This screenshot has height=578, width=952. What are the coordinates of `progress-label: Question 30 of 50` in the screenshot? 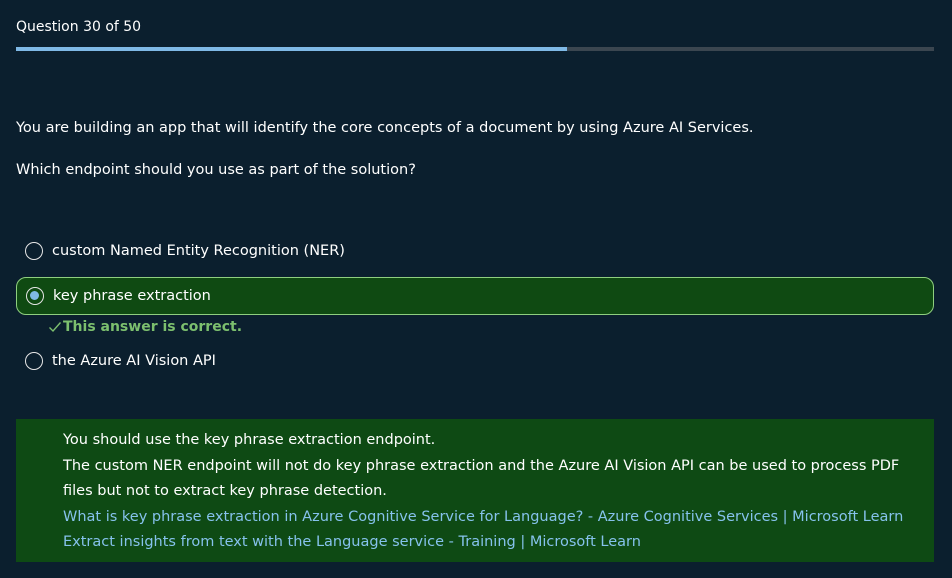 It's located at (79, 27).